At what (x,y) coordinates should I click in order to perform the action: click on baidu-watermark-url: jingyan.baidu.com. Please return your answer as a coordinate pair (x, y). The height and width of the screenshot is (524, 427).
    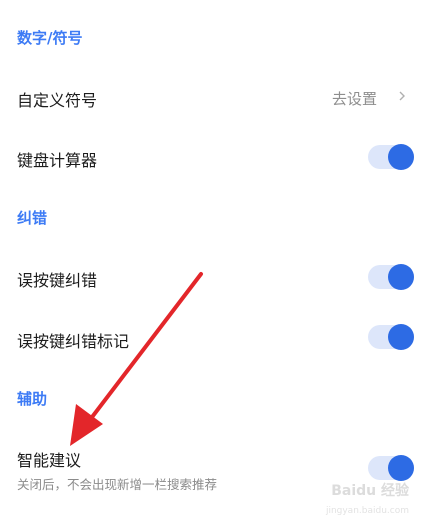
    Looking at the image, I should click on (367, 511).